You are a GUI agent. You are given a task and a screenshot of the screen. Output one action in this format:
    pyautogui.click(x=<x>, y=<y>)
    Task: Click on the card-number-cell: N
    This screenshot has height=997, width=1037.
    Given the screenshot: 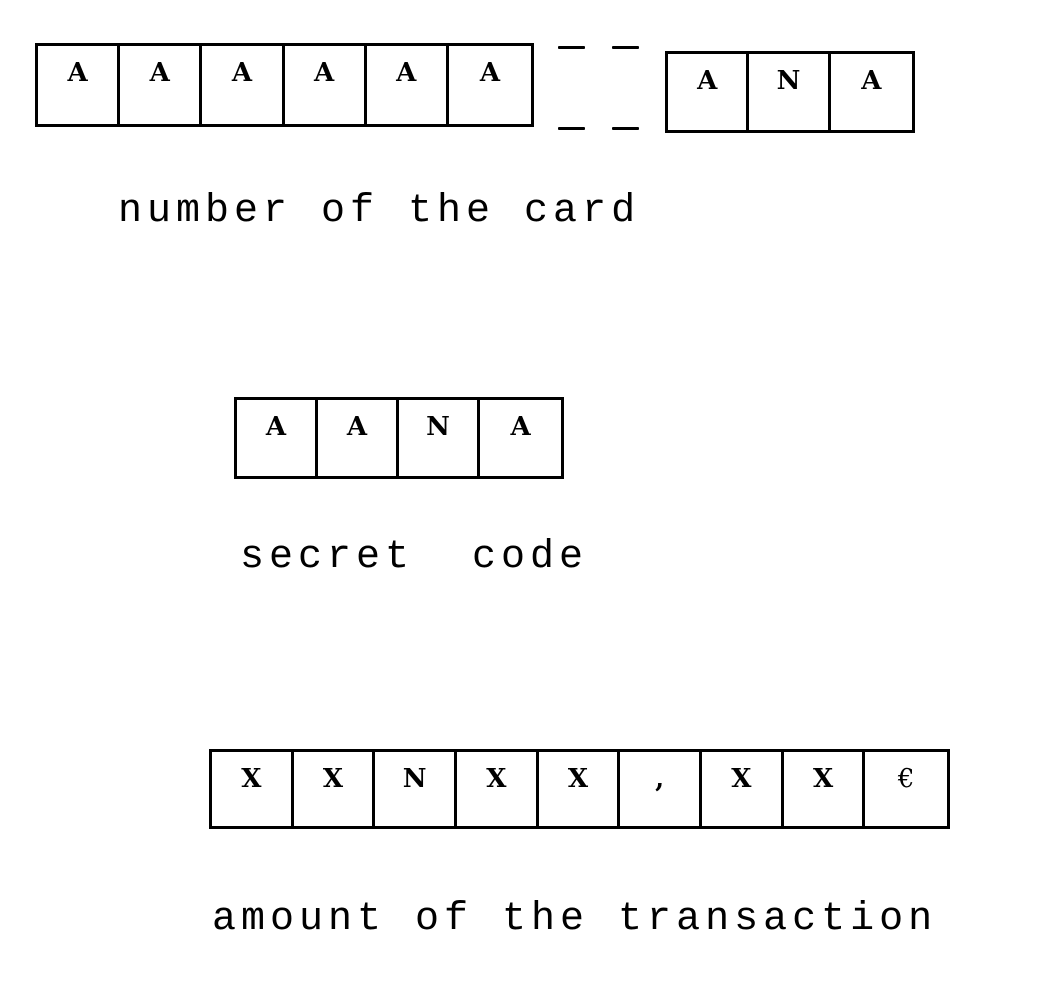 What is the action you would take?
    pyautogui.click(x=790, y=92)
    